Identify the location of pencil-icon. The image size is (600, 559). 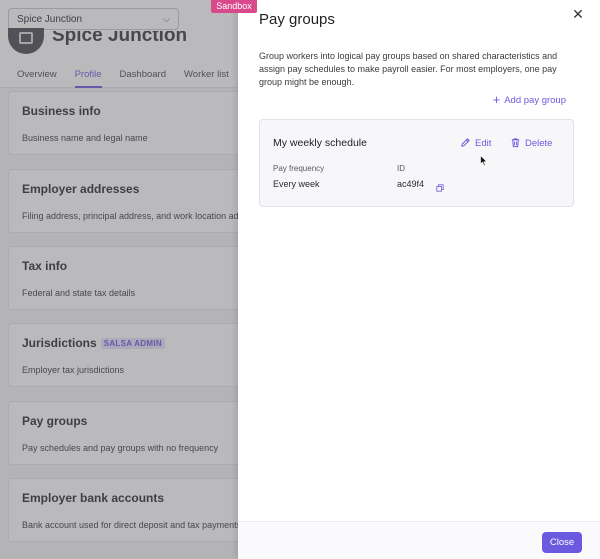
(465, 142).